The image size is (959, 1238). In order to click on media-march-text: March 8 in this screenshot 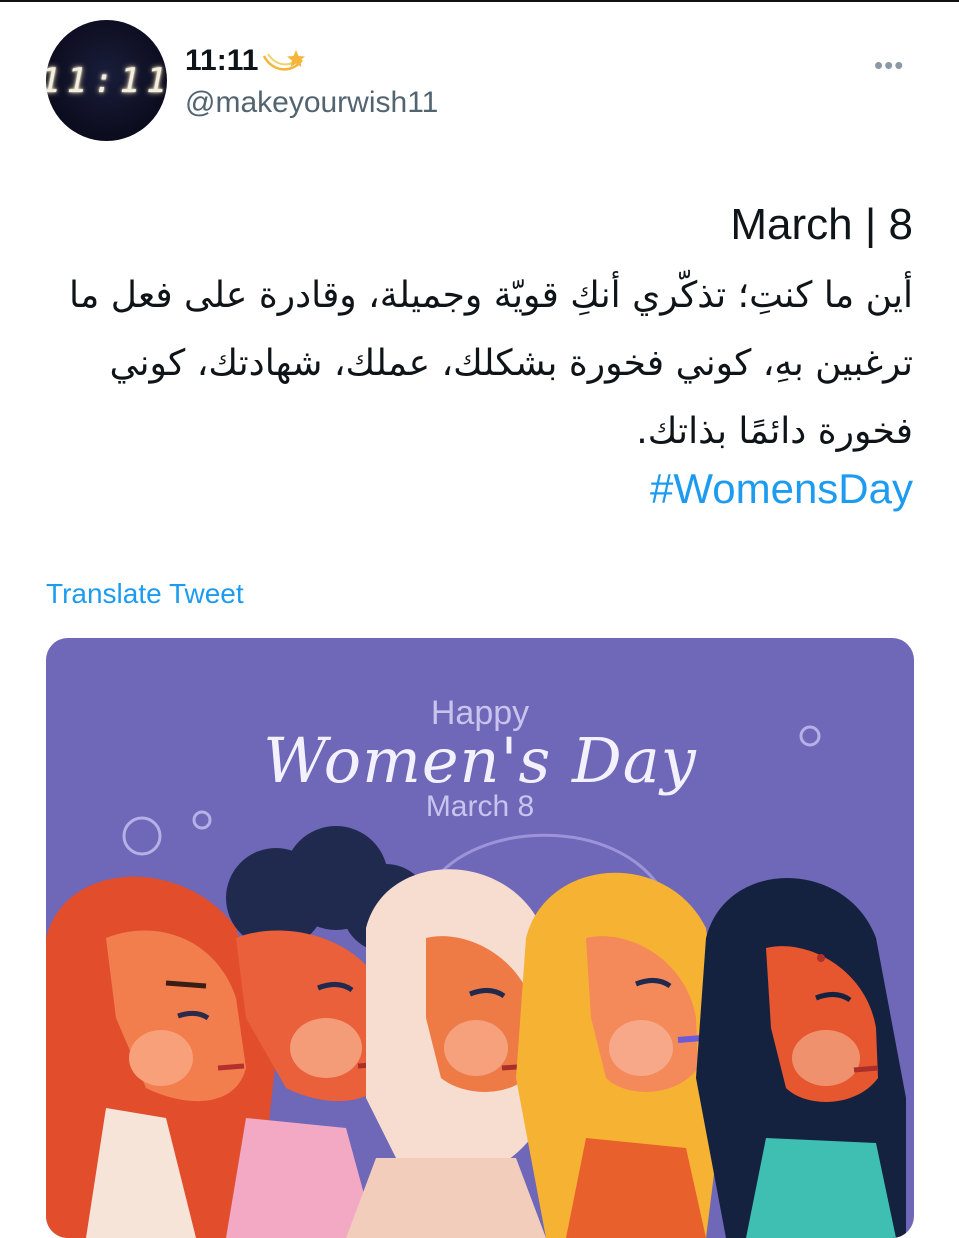, I will do `click(480, 806)`.